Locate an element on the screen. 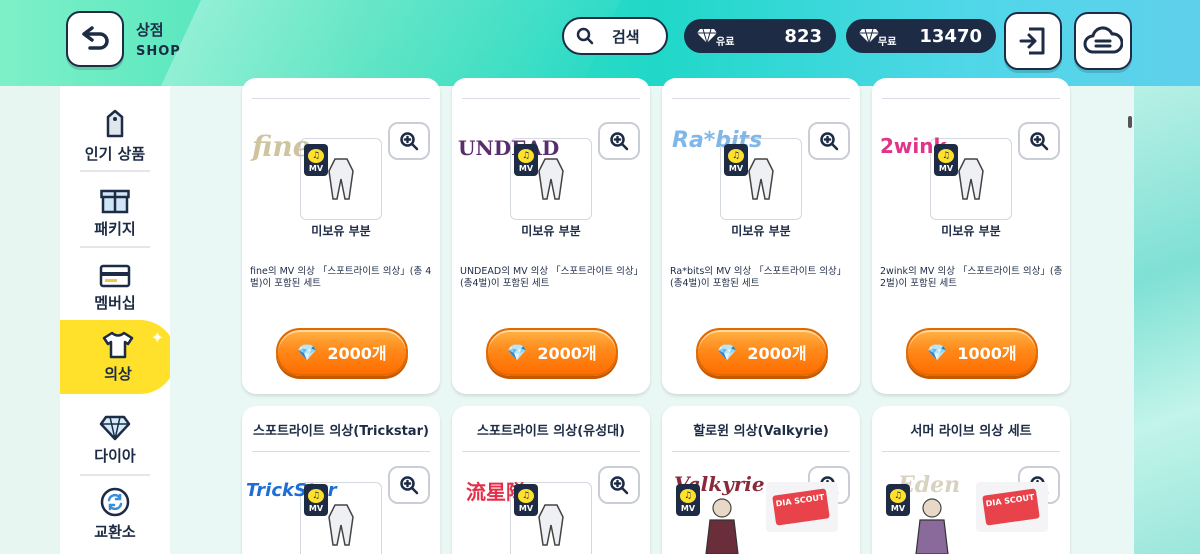 The width and height of the screenshot is (1200, 554). unit-logo: Ra*bits is located at coordinates (717, 140).